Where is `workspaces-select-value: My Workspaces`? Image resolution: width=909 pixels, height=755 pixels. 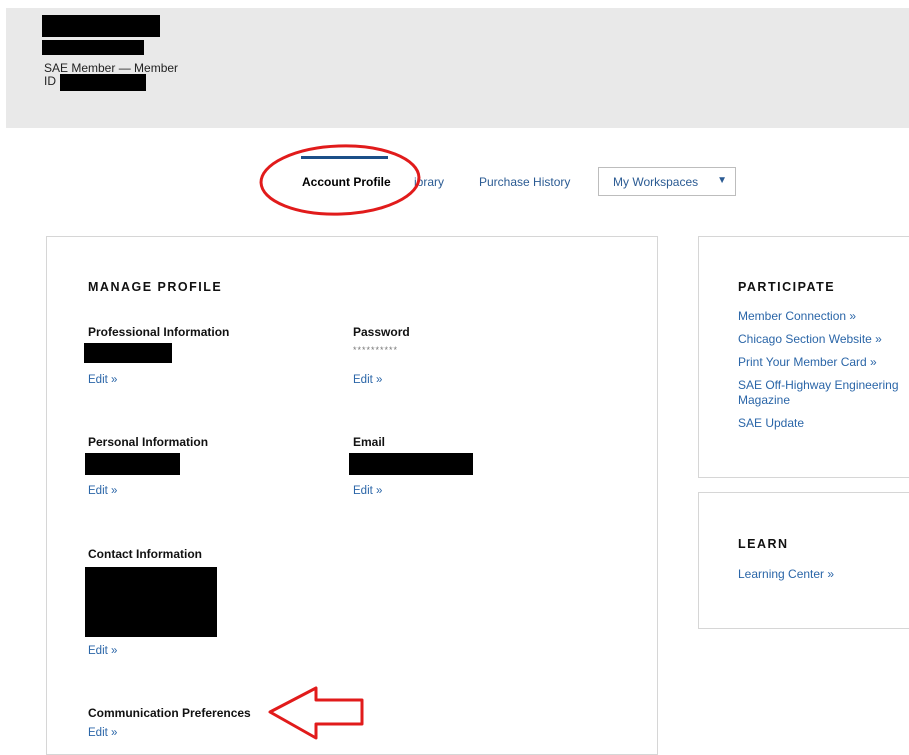
workspaces-select-value: My Workspaces is located at coordinates (656, 181).